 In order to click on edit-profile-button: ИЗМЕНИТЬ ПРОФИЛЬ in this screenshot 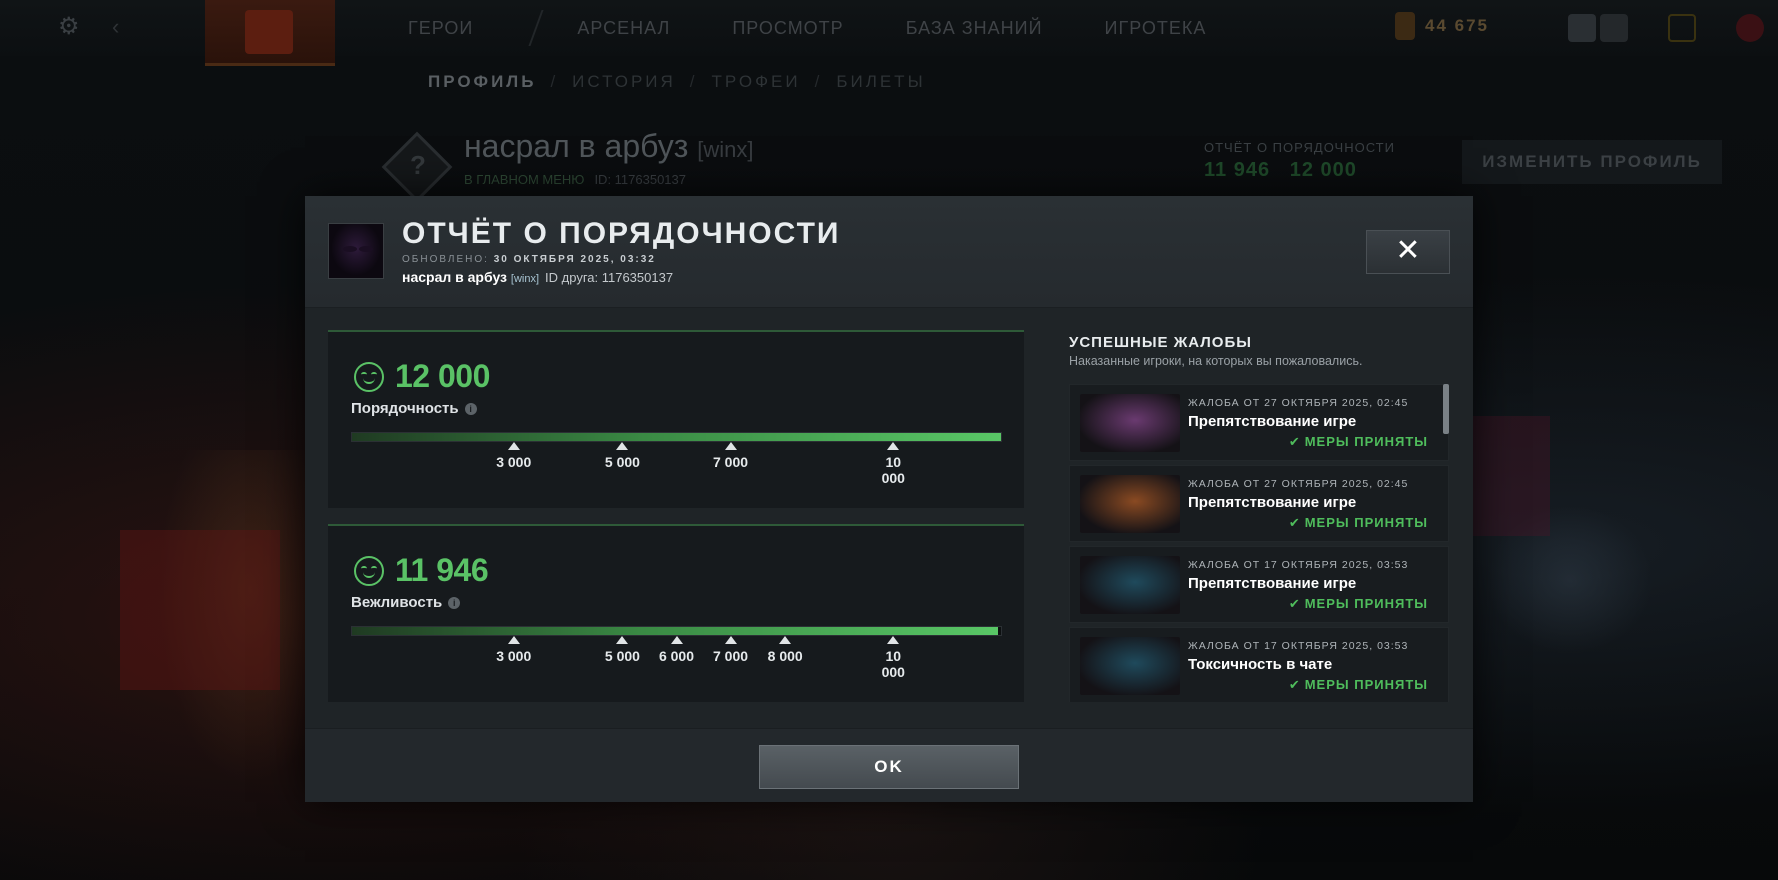, I will do `click(1592, 162)`.